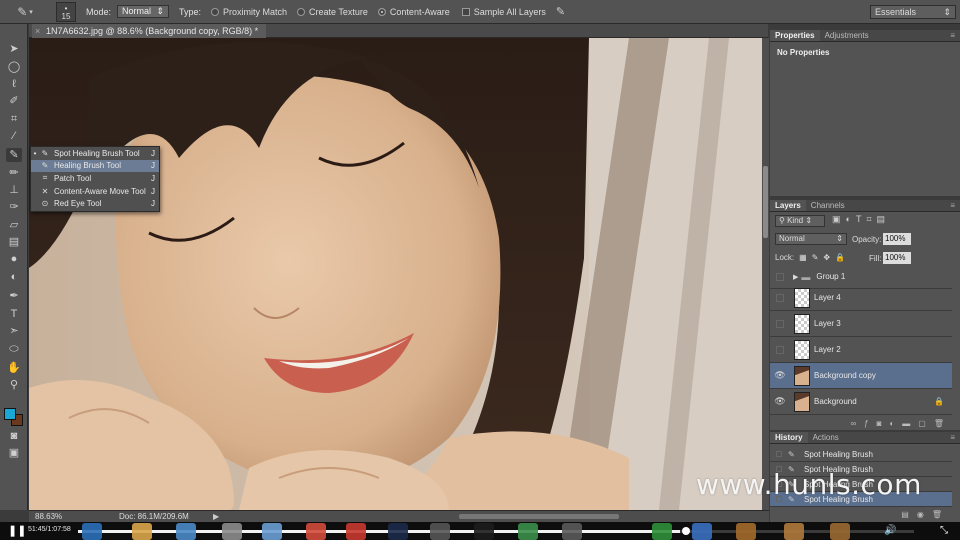 The image size is (960, 540). I want to click on pause-icon: ❚❚, so click(17, 531).